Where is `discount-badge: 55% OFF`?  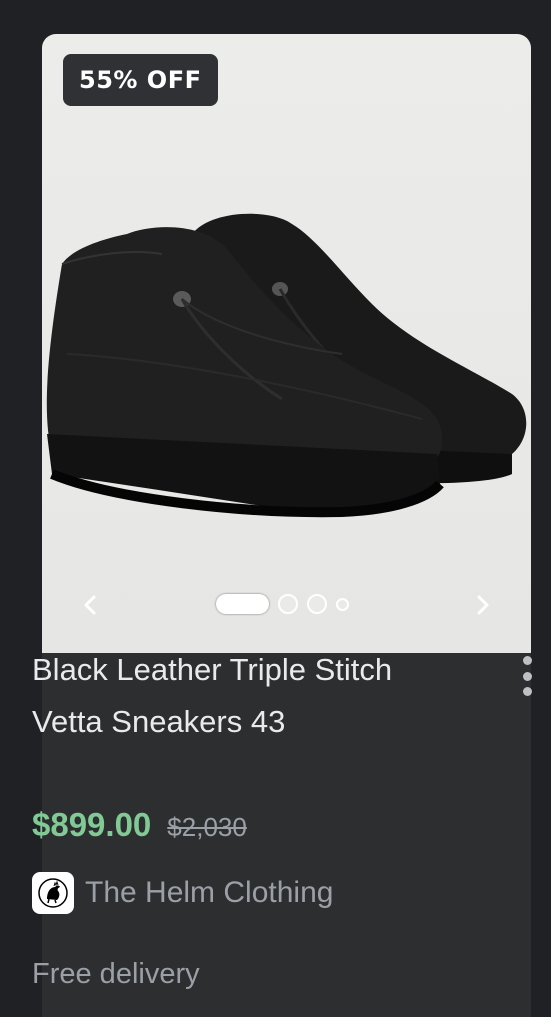
discount-badge: 55% OFF is located at coordinates (140, 80).